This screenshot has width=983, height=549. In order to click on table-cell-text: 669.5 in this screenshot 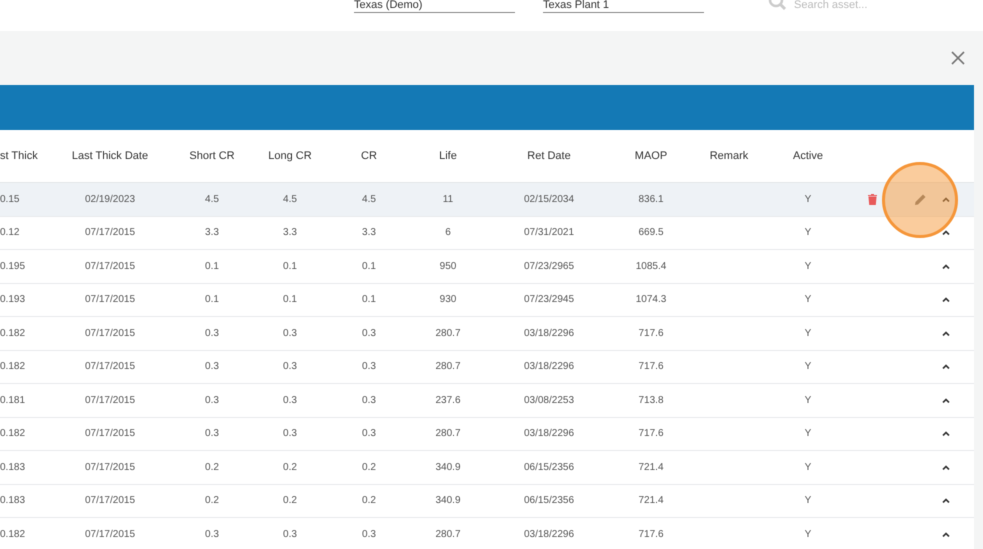, I will do `click(651, 233)`.